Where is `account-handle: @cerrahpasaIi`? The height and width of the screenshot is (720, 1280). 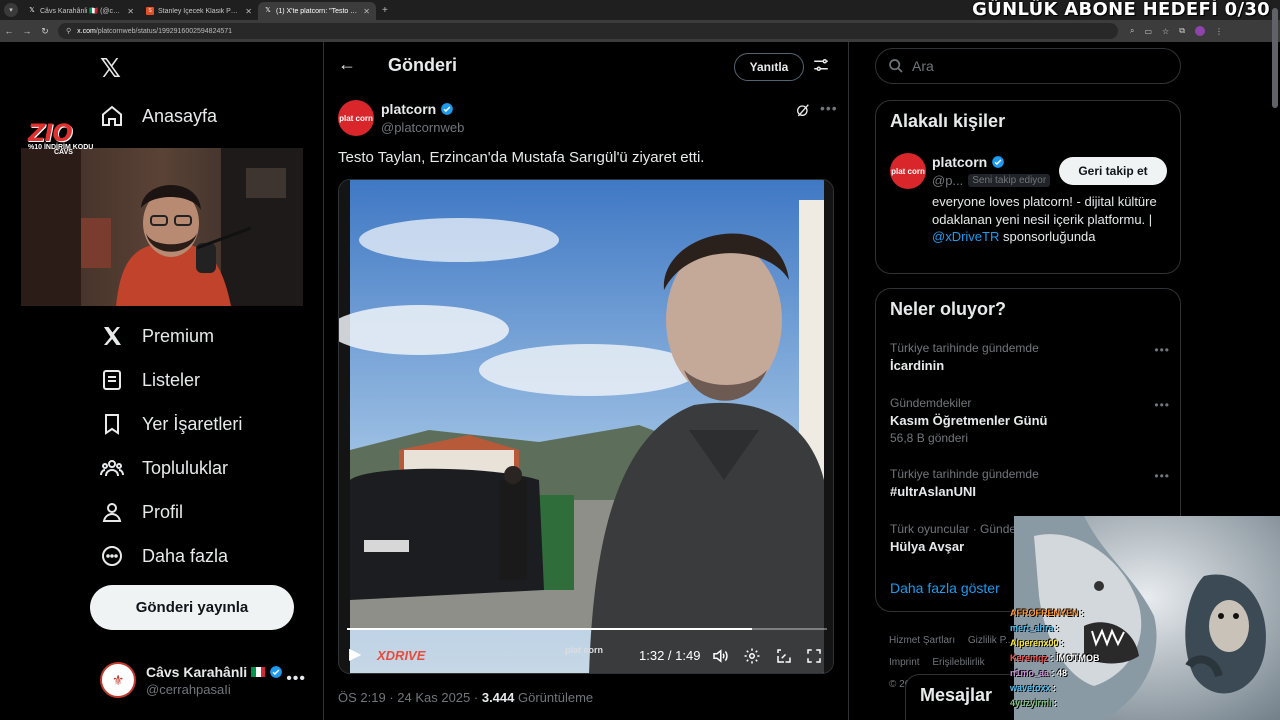 account-handle: @cerrahpasaIi is located at coordinates (188, 689).